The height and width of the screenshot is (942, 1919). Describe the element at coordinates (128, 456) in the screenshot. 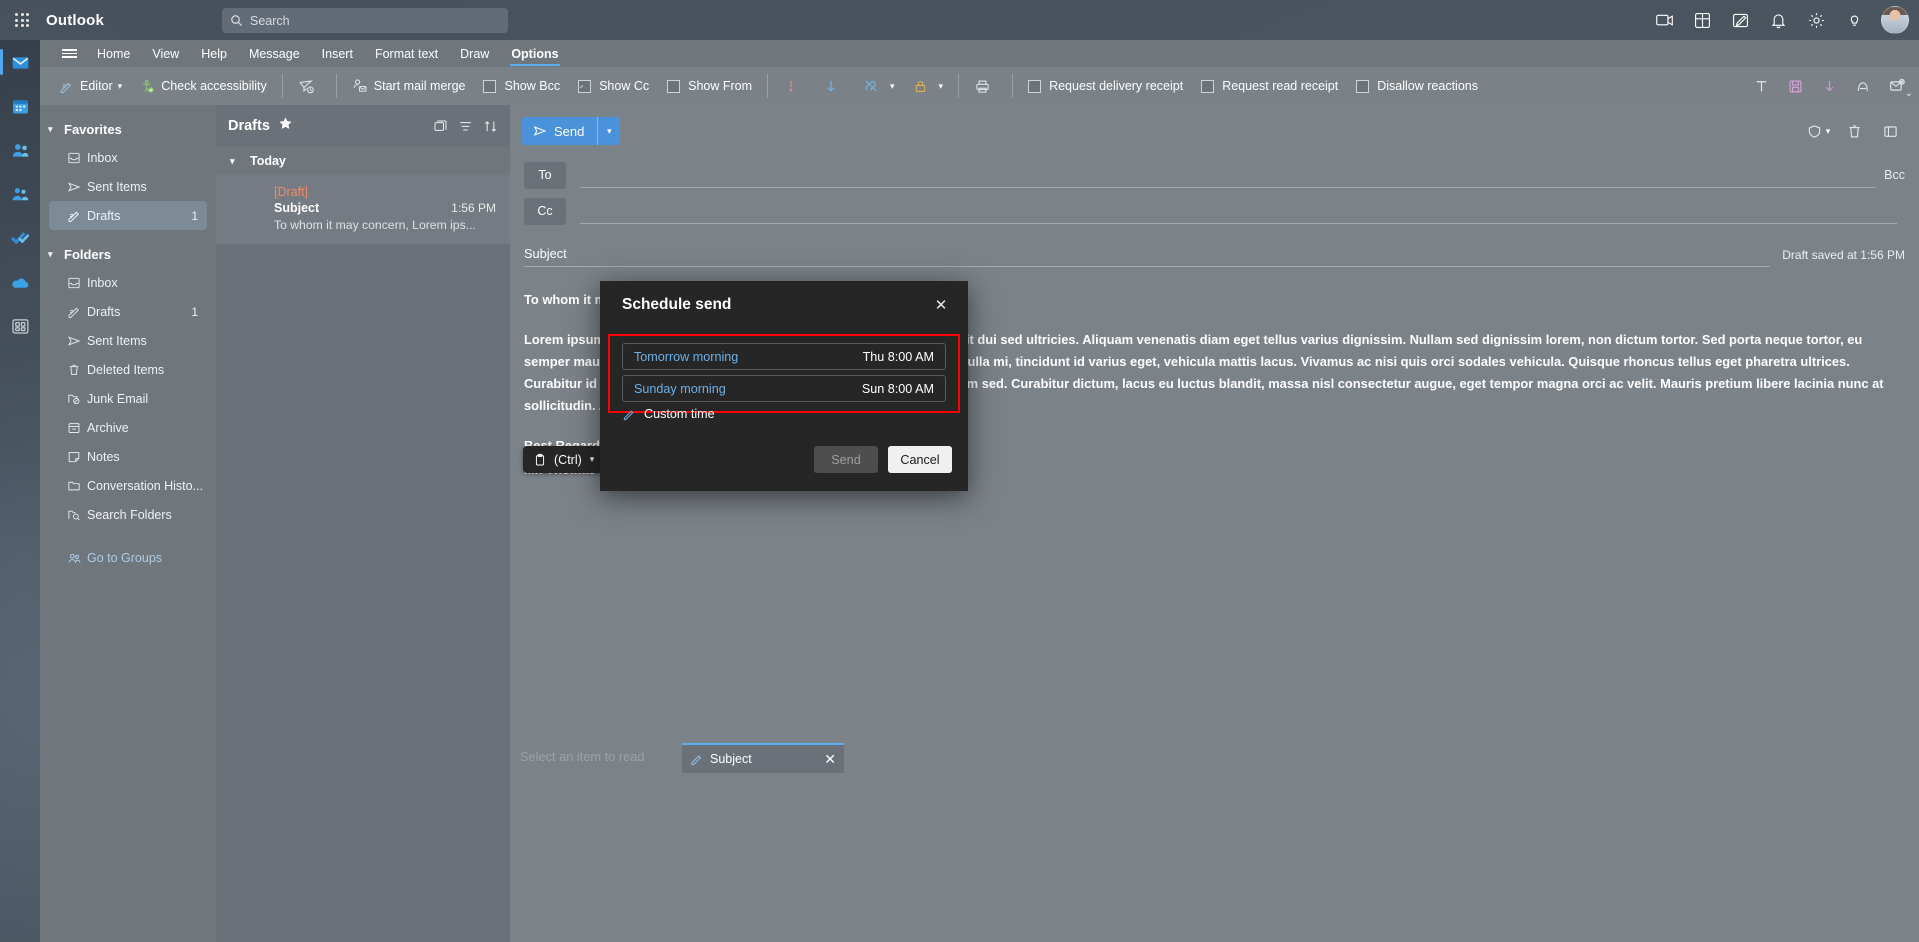

I see `sidebar-item-notes: Notes` at that location.